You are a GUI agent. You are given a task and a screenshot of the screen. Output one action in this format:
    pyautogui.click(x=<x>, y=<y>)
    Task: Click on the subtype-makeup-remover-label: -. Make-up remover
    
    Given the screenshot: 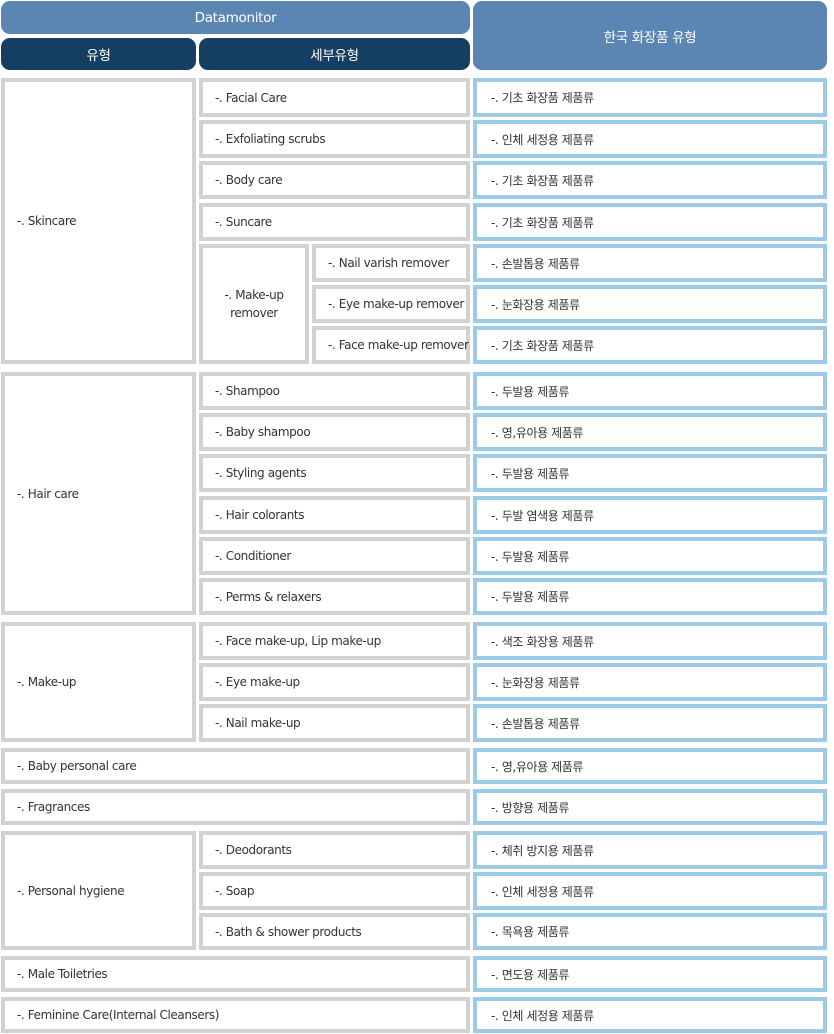 What is the action you would take?
    pyautogui.click(x=254, y=304)
    